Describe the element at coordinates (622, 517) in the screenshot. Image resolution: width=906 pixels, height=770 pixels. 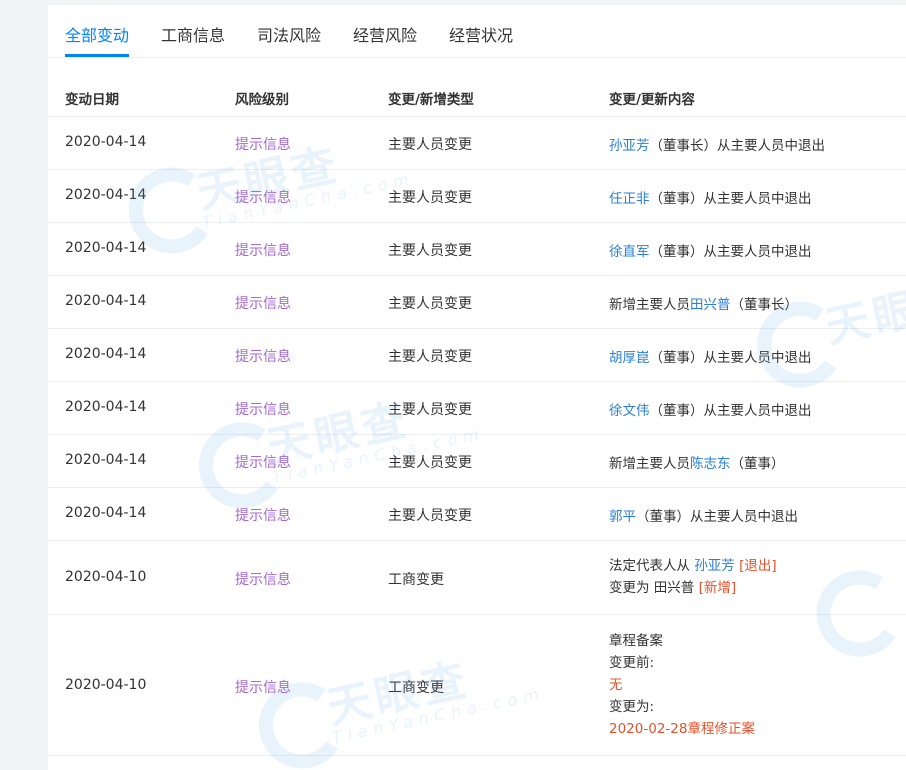
I see `person-link: 郭平` at that location.